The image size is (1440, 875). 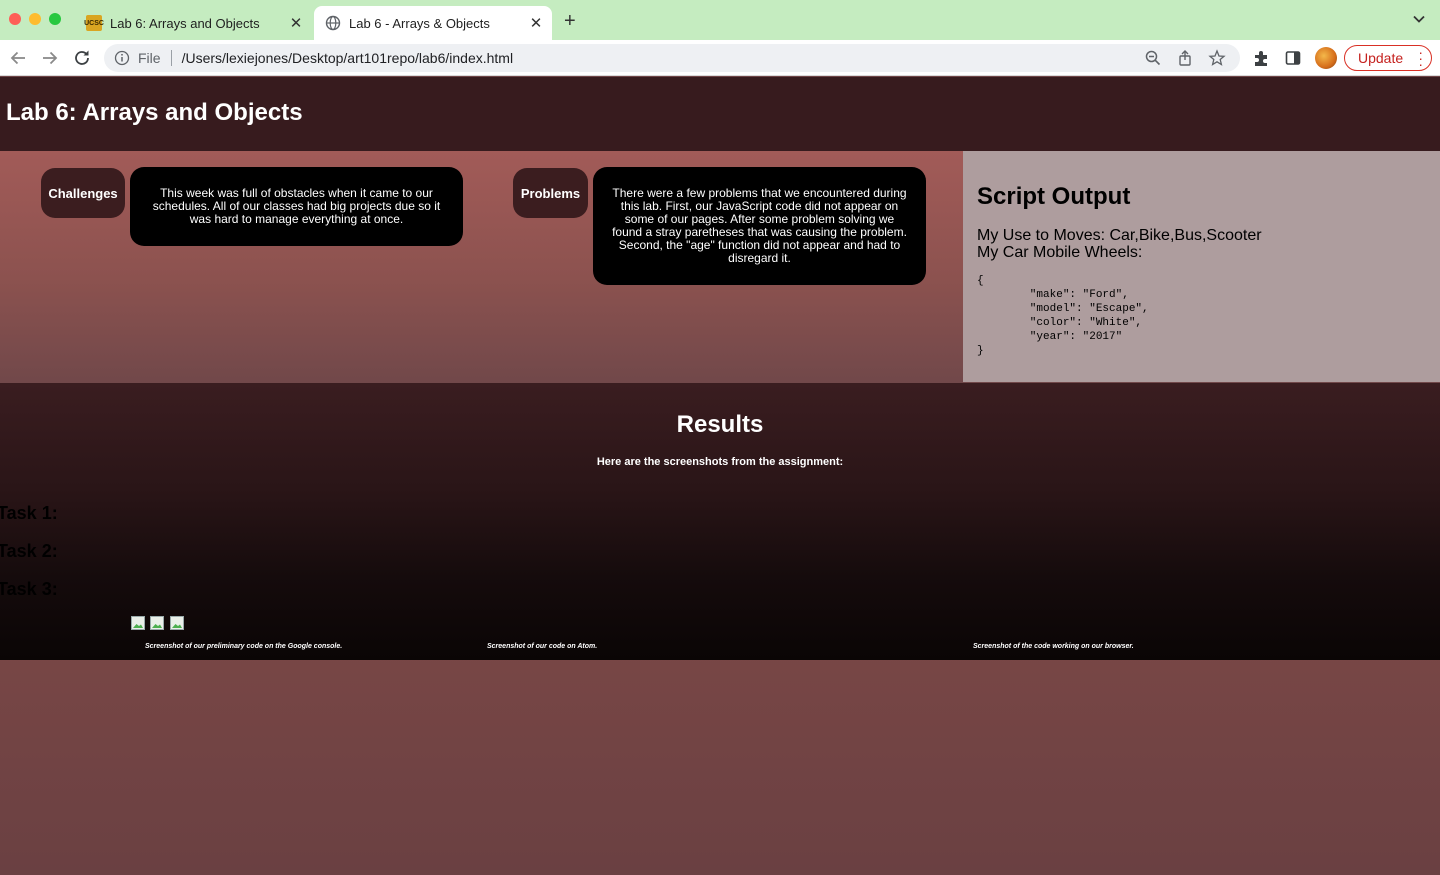 What do you see at coordinates (542, 646) in the screenshot?
I see `screenshot-caption-2: Screenshot of our code on Atom.` at bounding box center [542, 646].